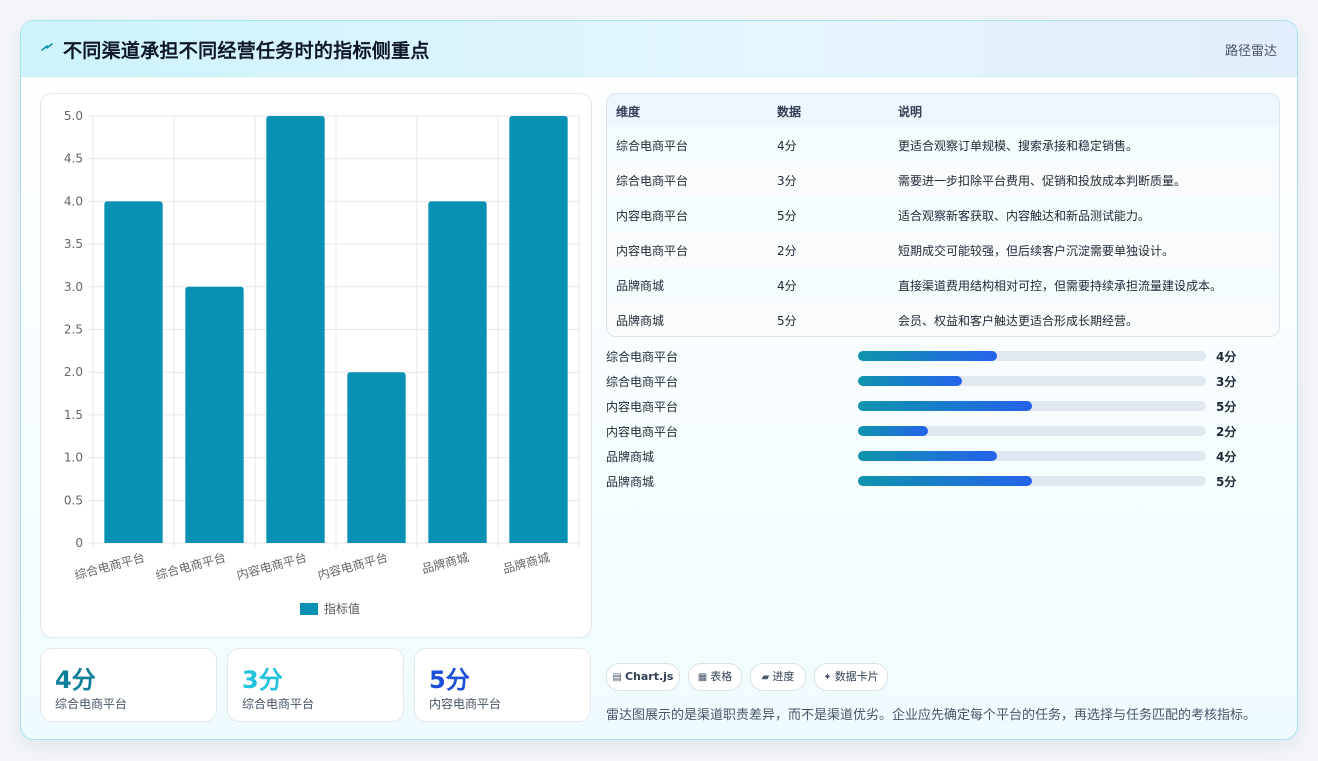  I want to click on x-tick-label: 品牌商城, so click(526, 562).